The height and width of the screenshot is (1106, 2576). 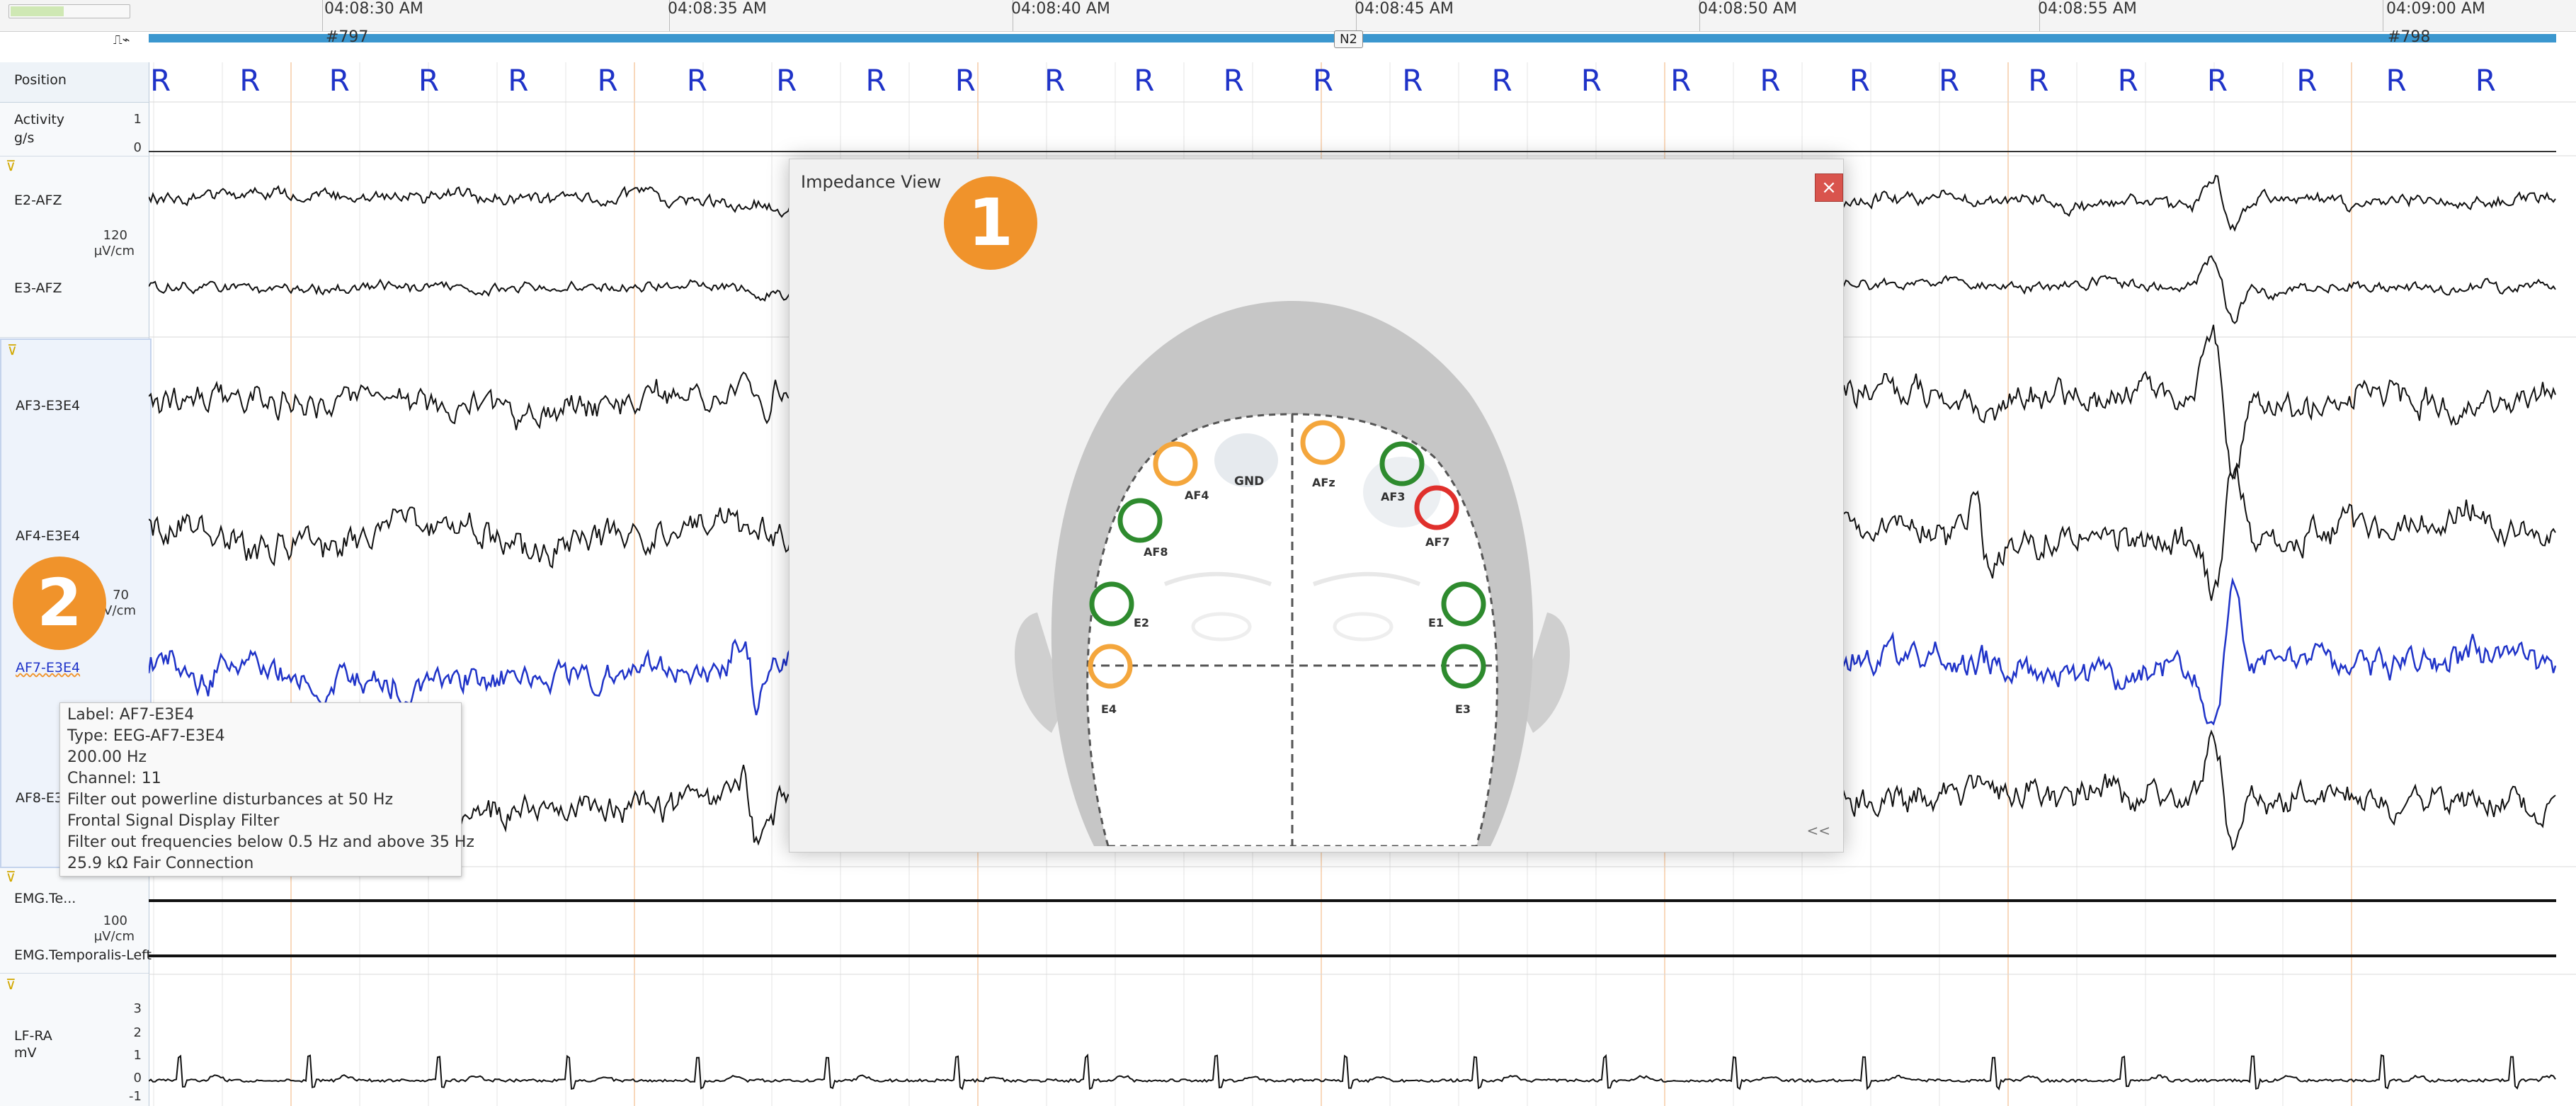 What do you see at coordinates (114, 937) in the screenshot?
I see `emg-unit: µV/cm` at bounding box center [114, 937].